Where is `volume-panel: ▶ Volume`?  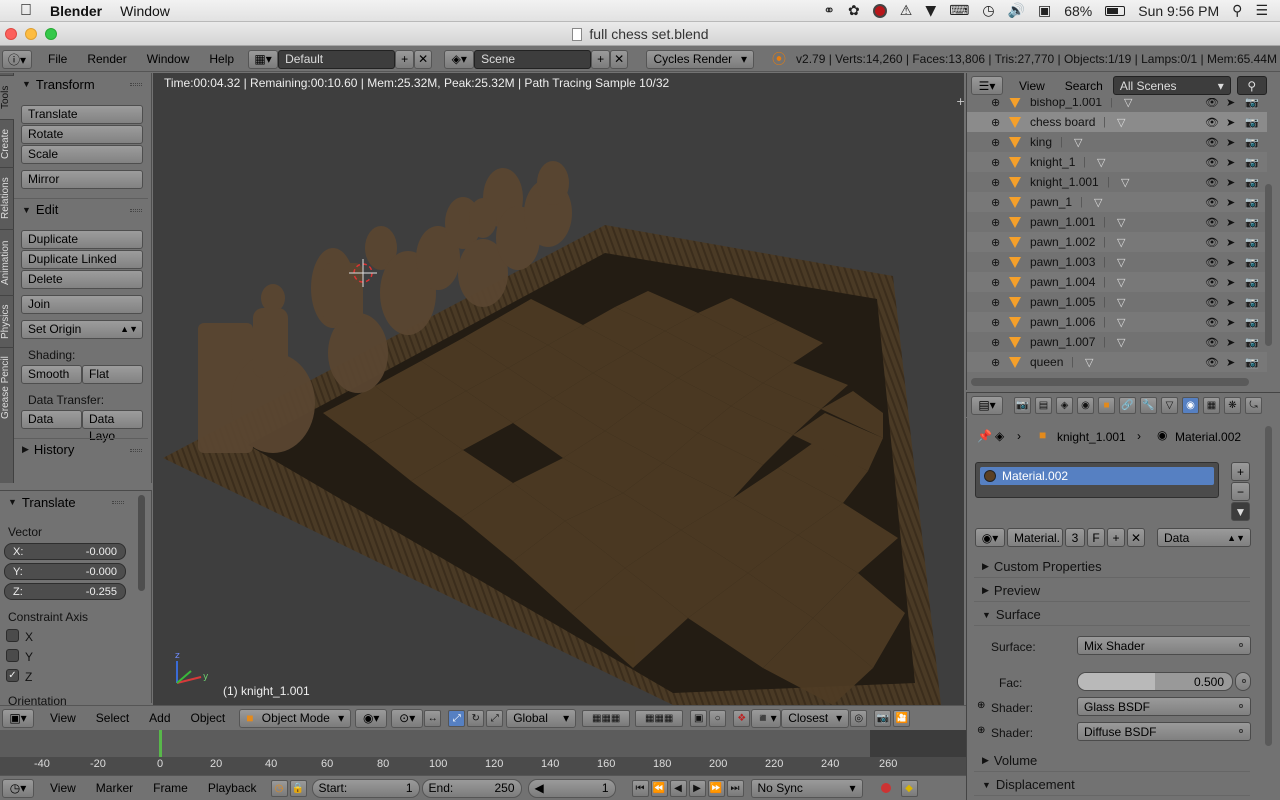
volume-panel: ▶ Volume is located at coordinates (1112, 761).